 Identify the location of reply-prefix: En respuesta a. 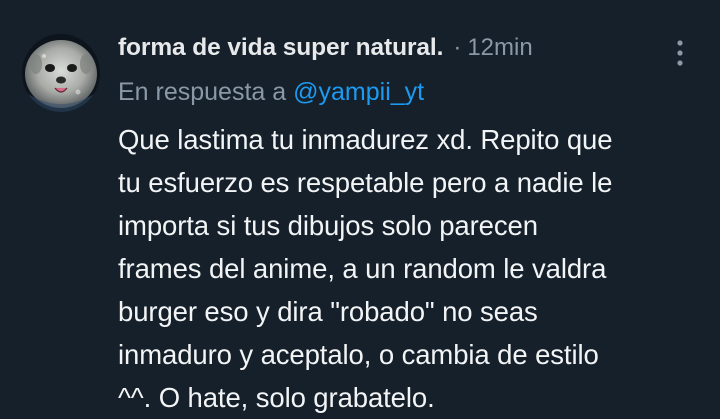
(202, 92).